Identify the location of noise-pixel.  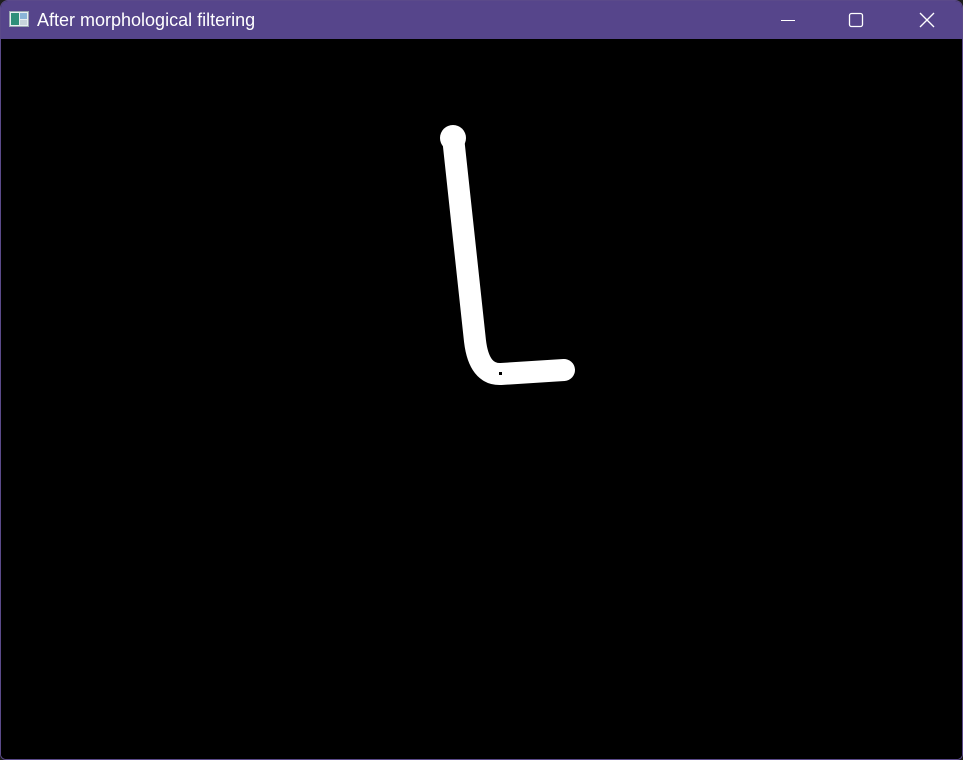
(500, 373).